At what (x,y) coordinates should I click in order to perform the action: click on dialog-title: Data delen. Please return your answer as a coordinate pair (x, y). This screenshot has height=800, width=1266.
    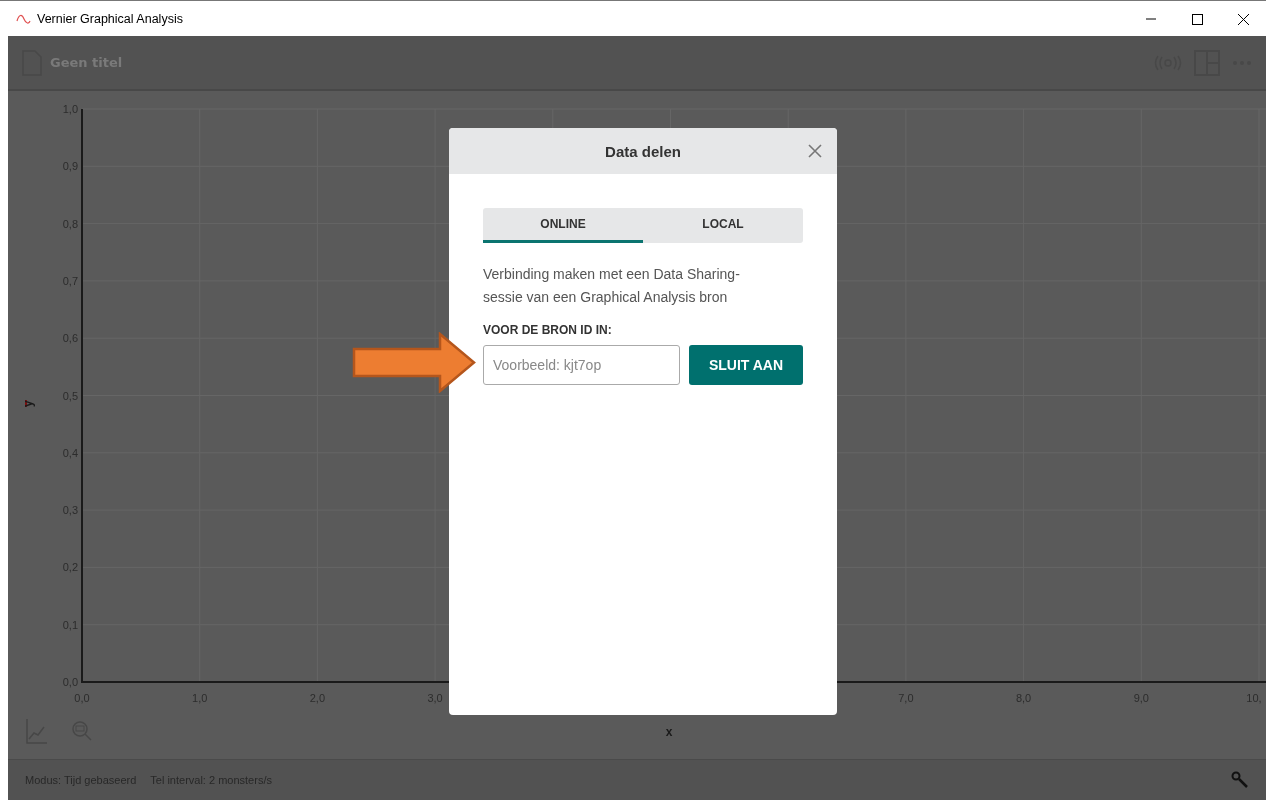
    Looking at the image, I should click on (643, 151).